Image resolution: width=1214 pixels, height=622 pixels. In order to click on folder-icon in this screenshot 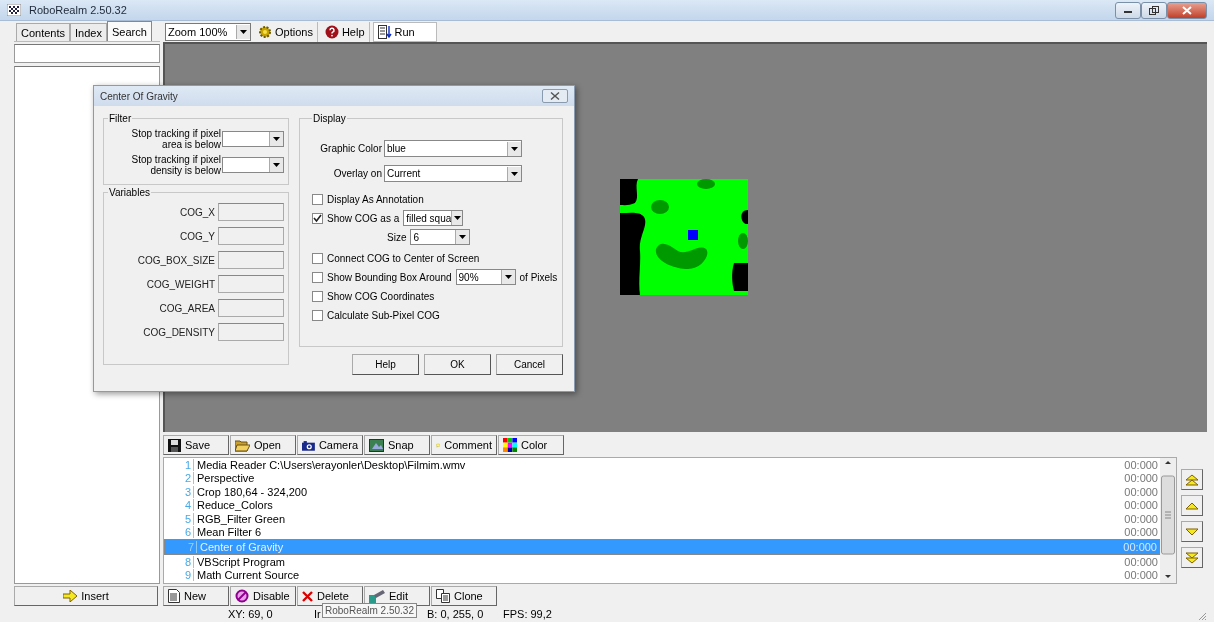, I will do `click(242, 445)`.